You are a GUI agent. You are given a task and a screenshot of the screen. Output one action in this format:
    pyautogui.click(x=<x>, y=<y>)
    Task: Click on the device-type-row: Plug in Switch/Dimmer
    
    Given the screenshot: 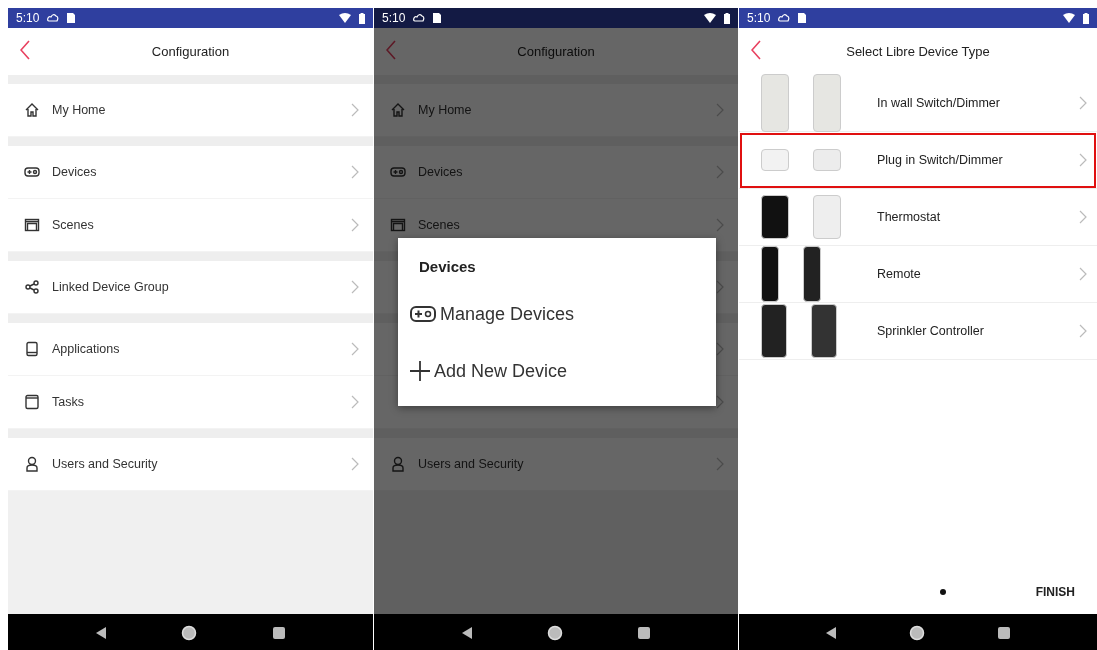 What is the action you would take?
    pyautogui.click(x=918, y=160)
    